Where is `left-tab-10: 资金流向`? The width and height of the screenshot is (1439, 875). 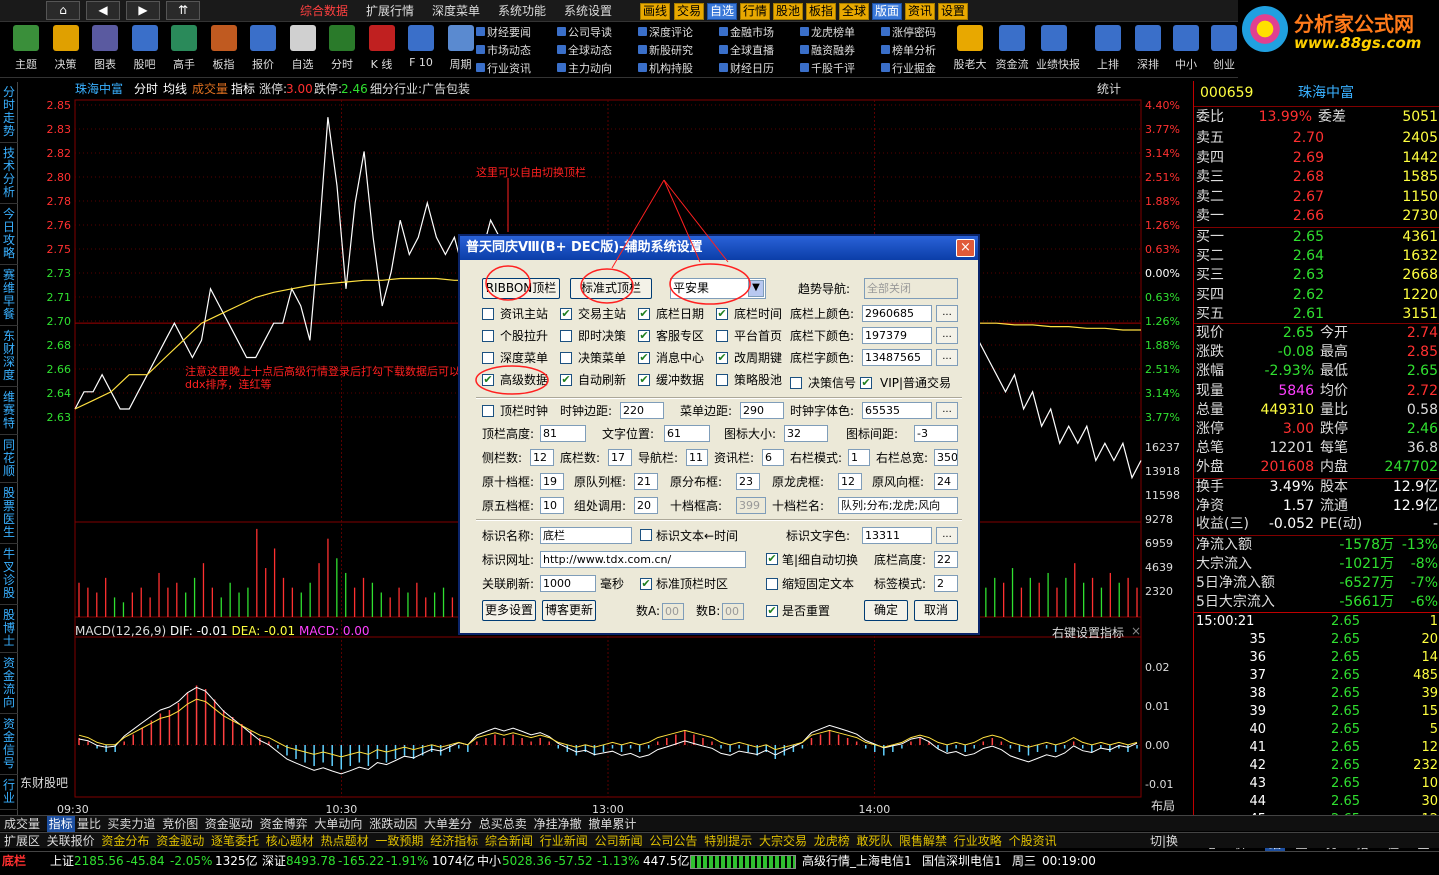 left-tab-10: 资金流向 is located at coordinates (9, 683).